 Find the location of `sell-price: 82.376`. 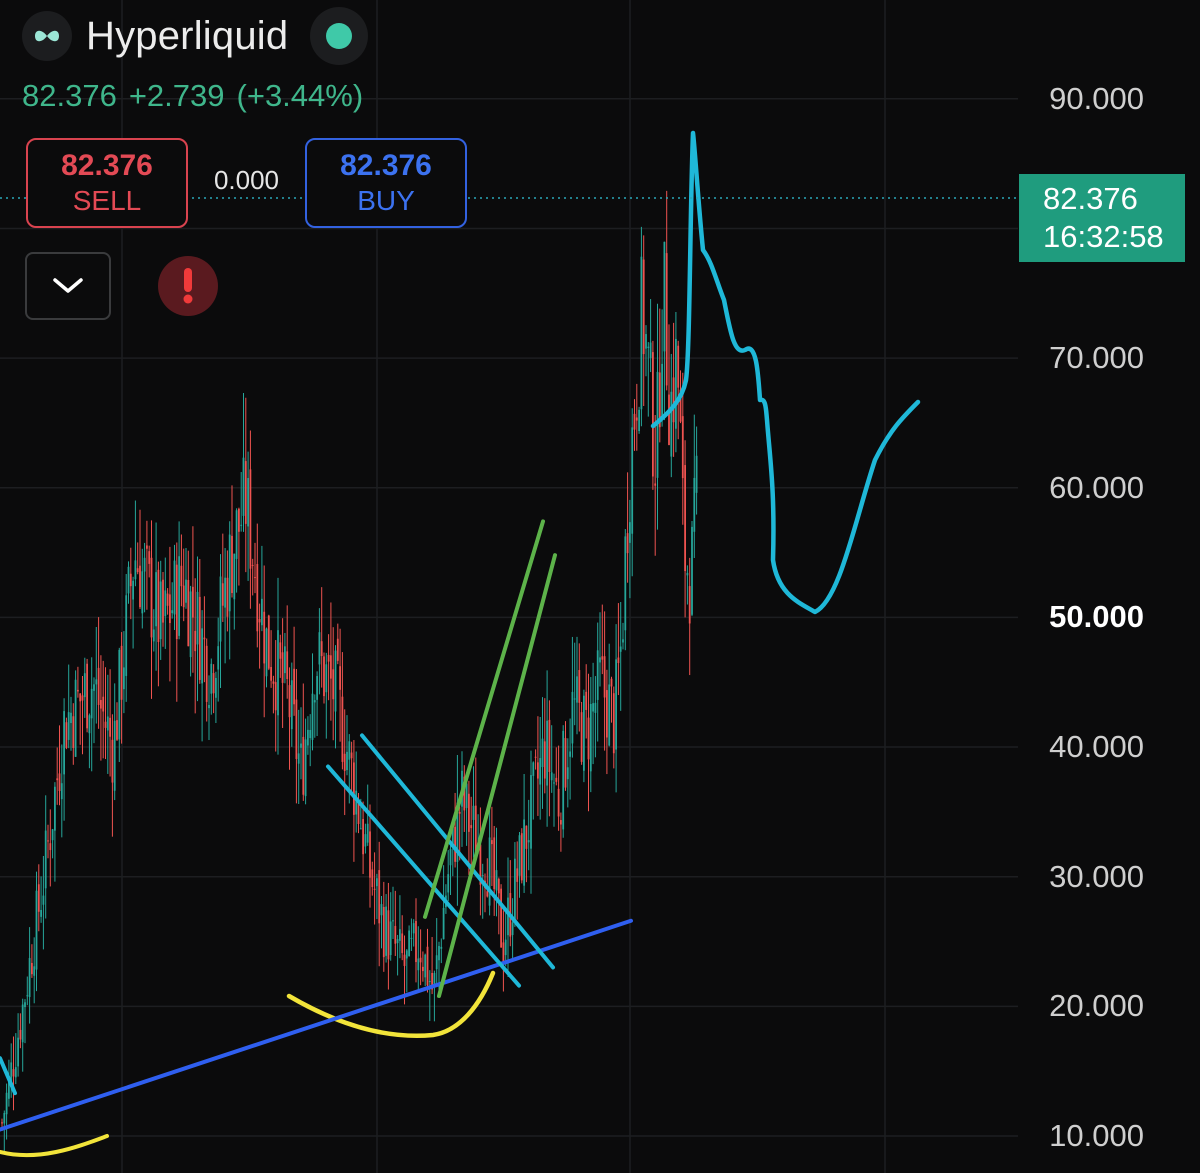

sell-price: 82.376 is located at coordinates (107, 165).